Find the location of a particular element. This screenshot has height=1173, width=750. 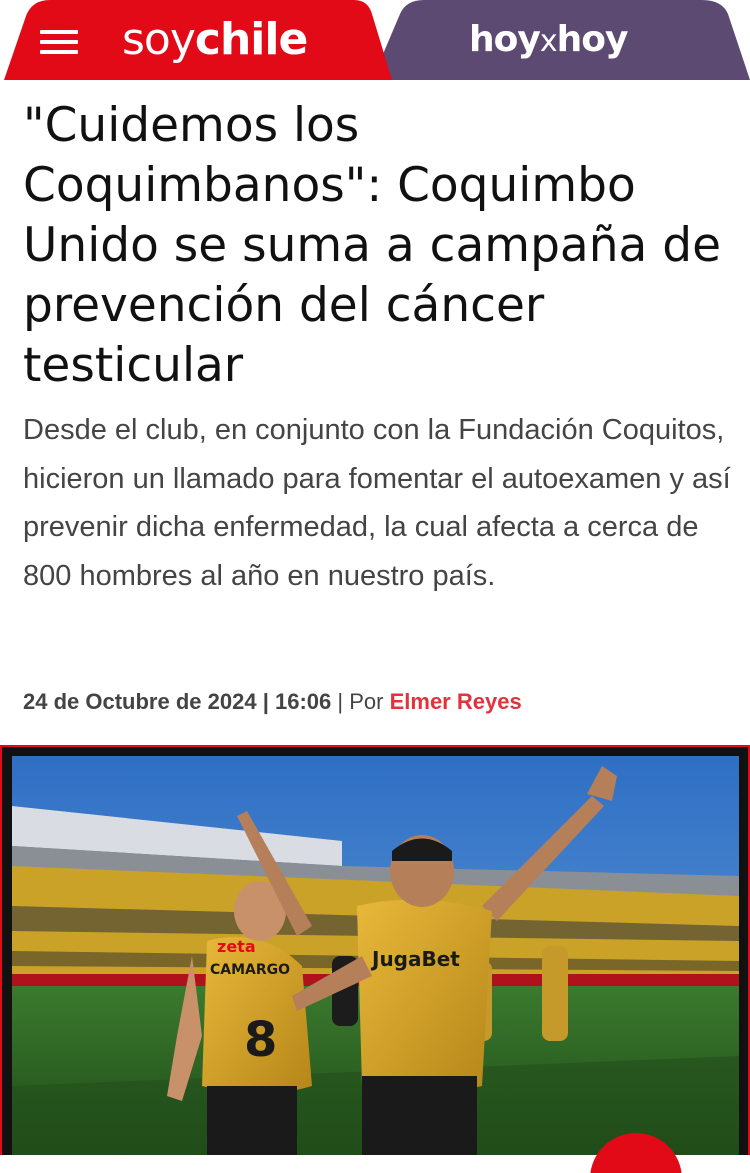

player-number: 8 is located at coordinates (260, 1040).